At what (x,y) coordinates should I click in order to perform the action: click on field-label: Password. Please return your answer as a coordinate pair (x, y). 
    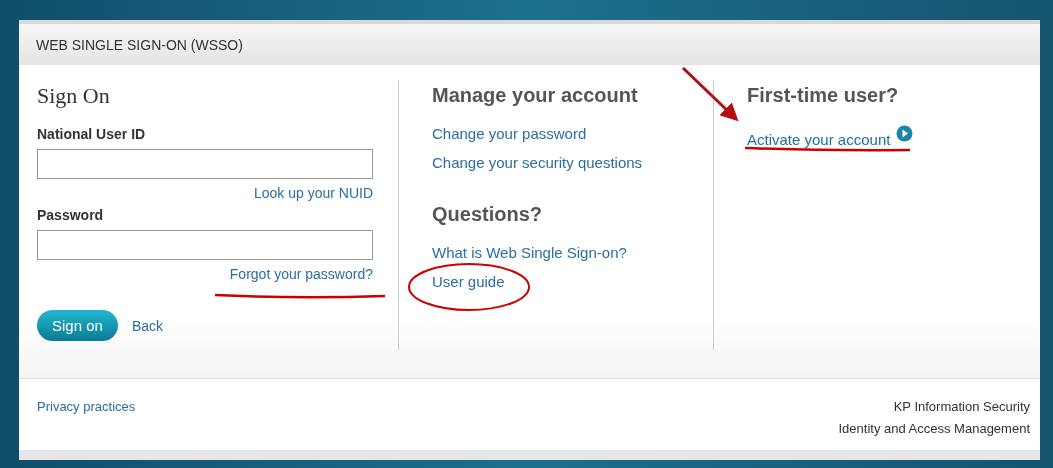
    Looking at the image, I should click on (71, 215).